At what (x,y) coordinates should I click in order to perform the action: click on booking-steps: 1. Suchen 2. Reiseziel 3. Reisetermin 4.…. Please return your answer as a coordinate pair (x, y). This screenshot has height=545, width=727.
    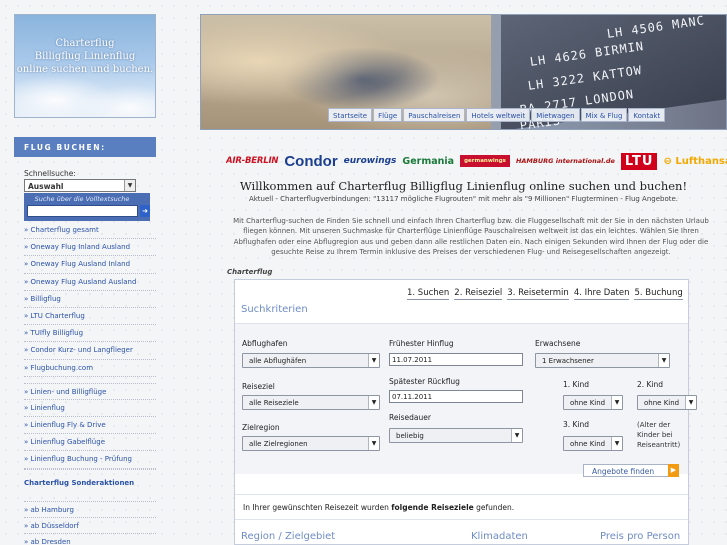
    Looking at the image, I should click on (545, 294).